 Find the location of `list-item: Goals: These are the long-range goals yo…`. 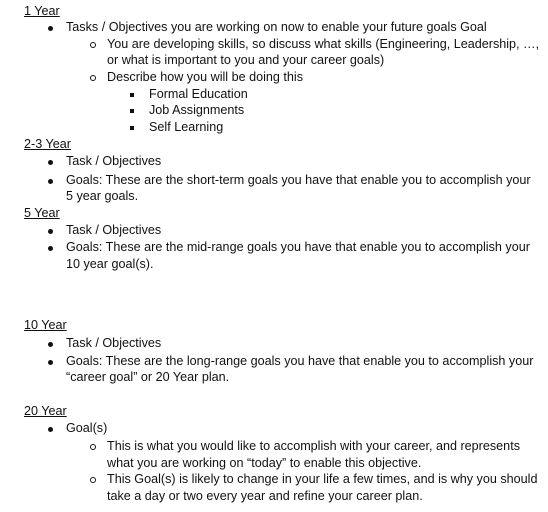

list-item: Goals: These are the long-range goals yo… is located at coordinates (300, 361).